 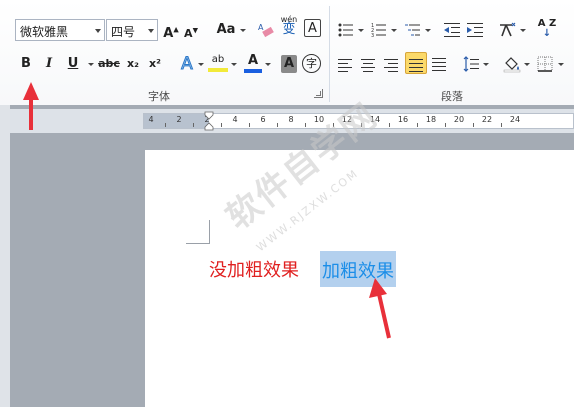 I want to click on arrow-to-bold-button, so click(x=31, y=106).